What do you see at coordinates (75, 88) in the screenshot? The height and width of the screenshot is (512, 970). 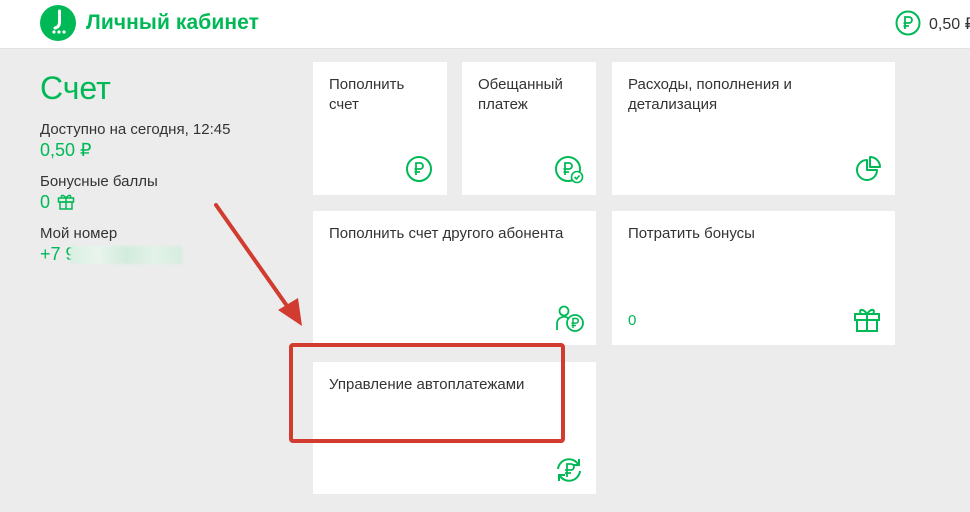 I see `page-title: Счет` at bounding box center [75, 88].